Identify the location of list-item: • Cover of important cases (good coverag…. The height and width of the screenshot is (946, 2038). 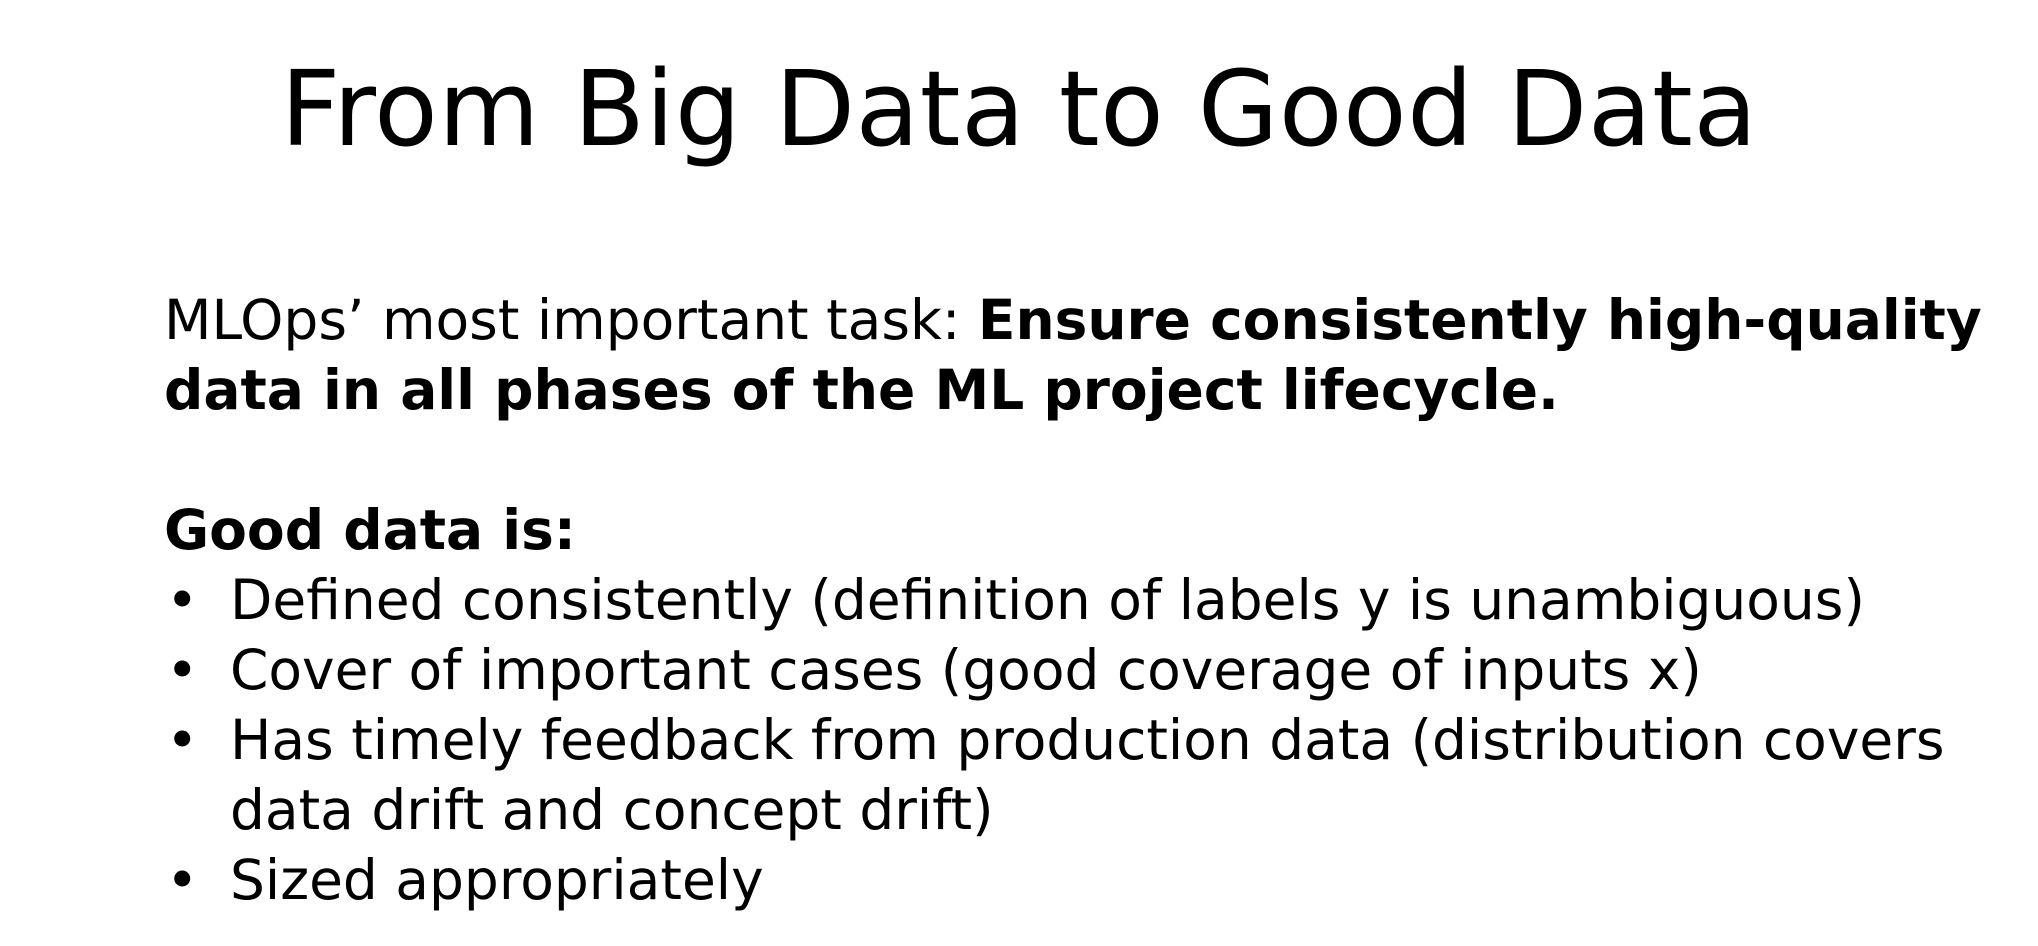
(1074, 670).